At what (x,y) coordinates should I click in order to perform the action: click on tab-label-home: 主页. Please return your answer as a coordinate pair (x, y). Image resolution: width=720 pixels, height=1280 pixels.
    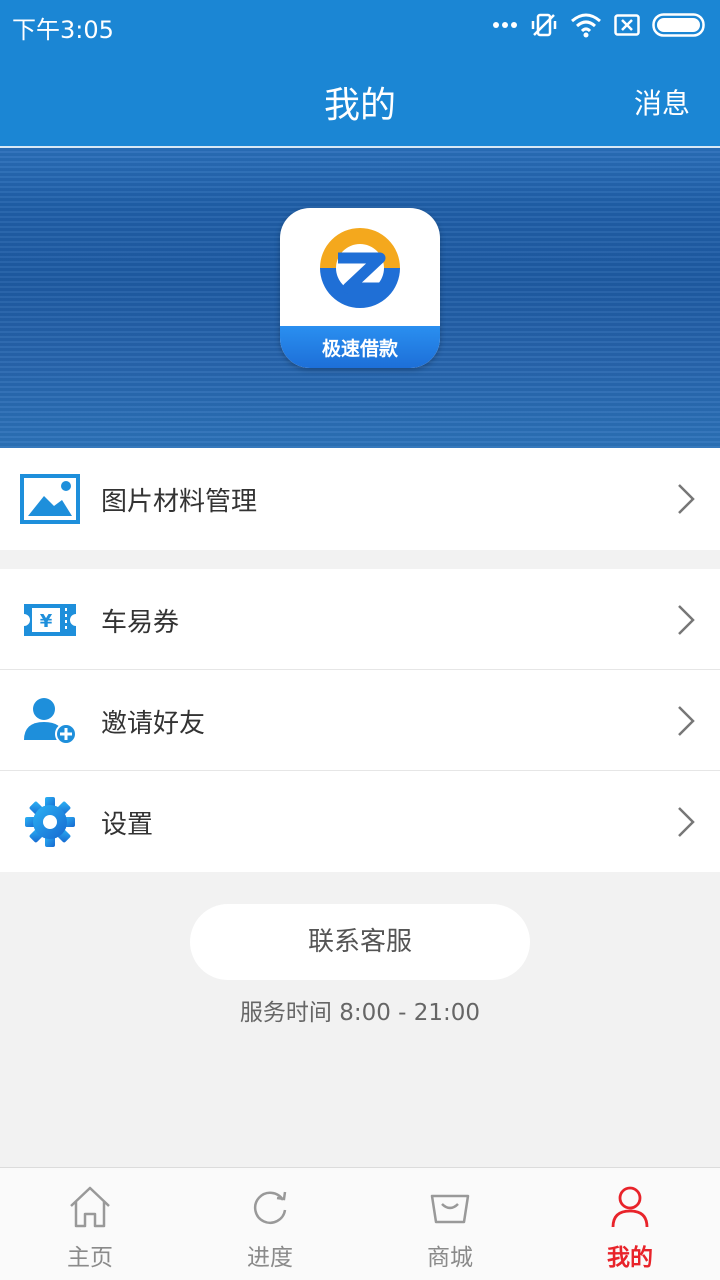
    Looking at the image, I should click on (90, 1258).